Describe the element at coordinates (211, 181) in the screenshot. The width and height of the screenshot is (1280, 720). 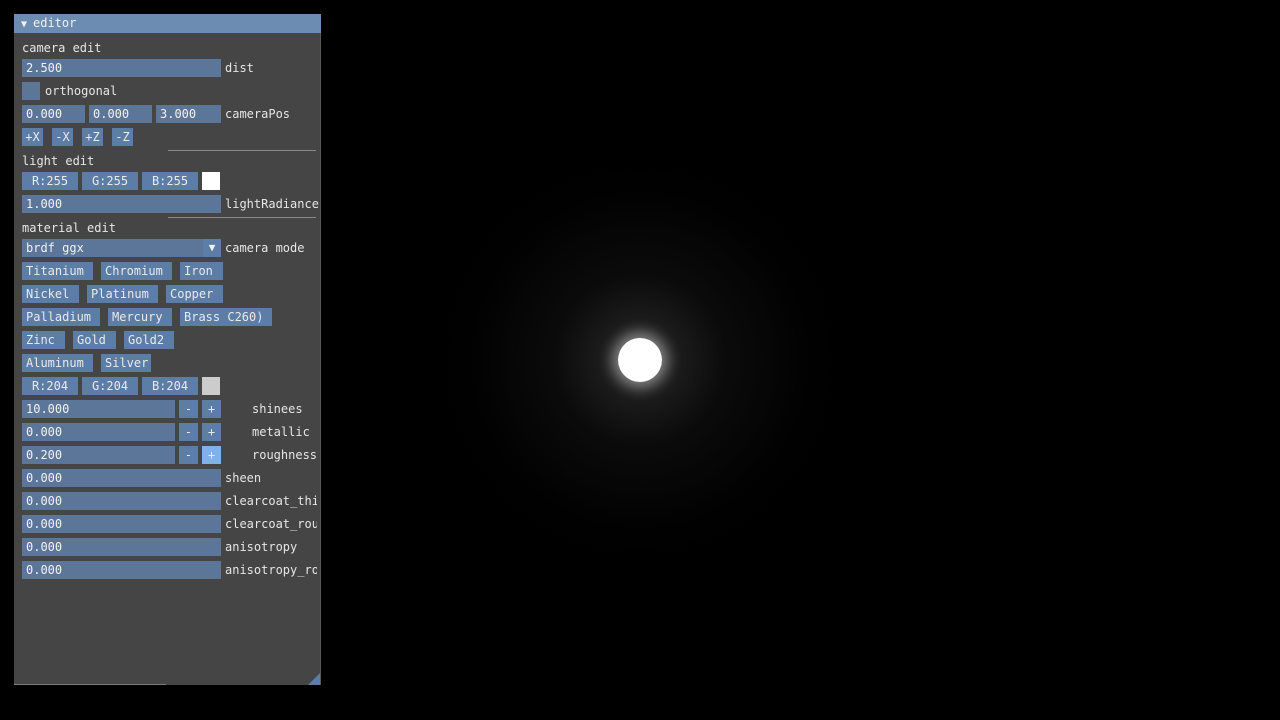
I see `light-color-swatch` at that location.